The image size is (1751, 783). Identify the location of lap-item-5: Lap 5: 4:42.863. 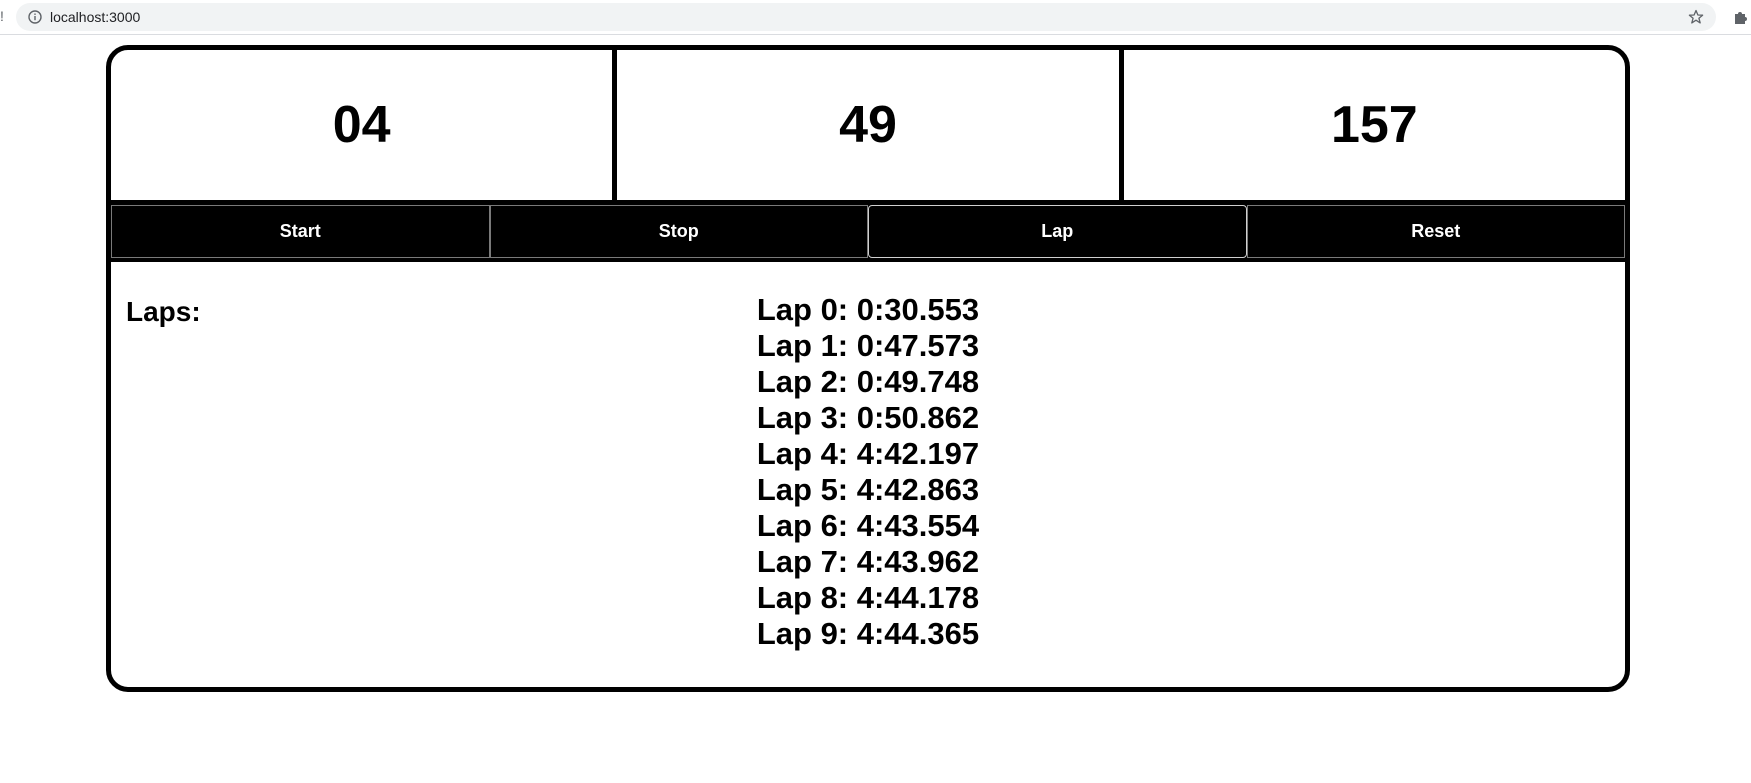
(868, 489).